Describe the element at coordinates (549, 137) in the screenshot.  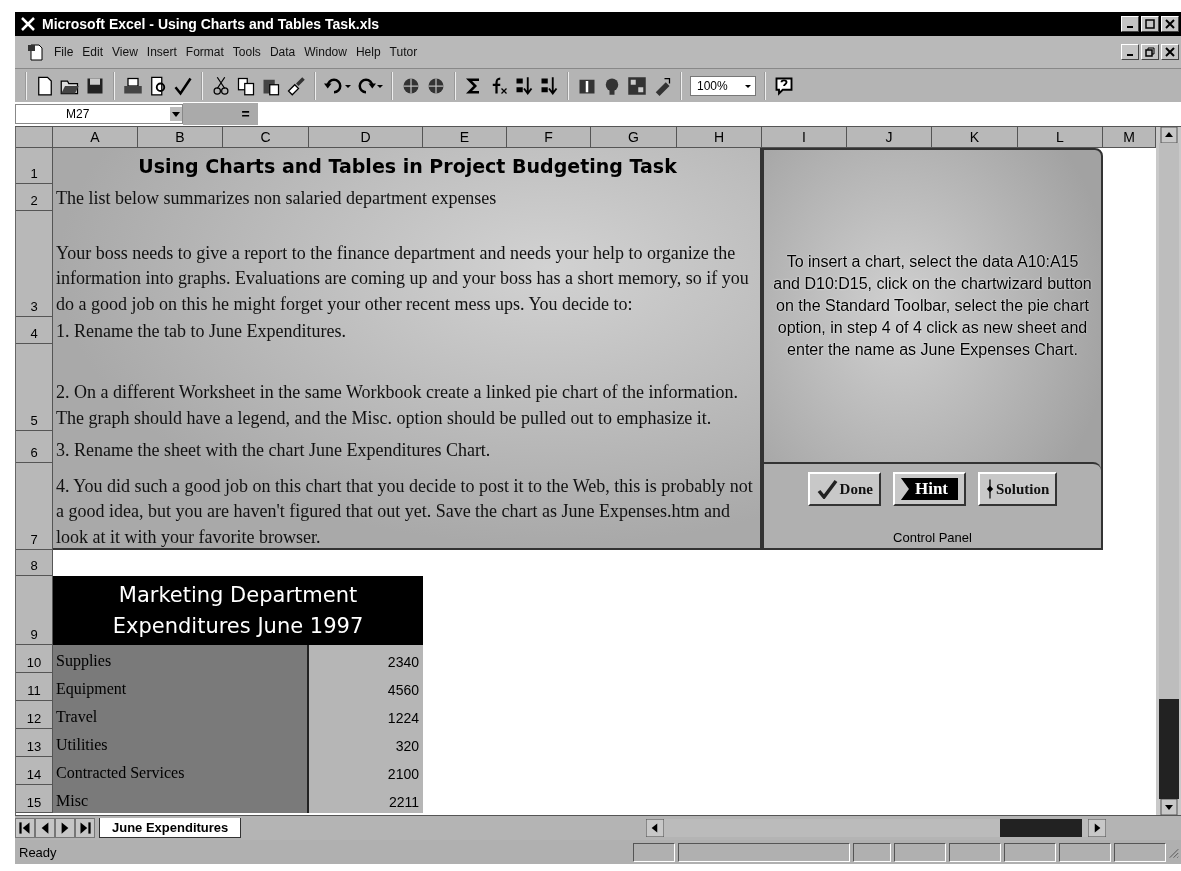
I see `column-header: F` at that location.